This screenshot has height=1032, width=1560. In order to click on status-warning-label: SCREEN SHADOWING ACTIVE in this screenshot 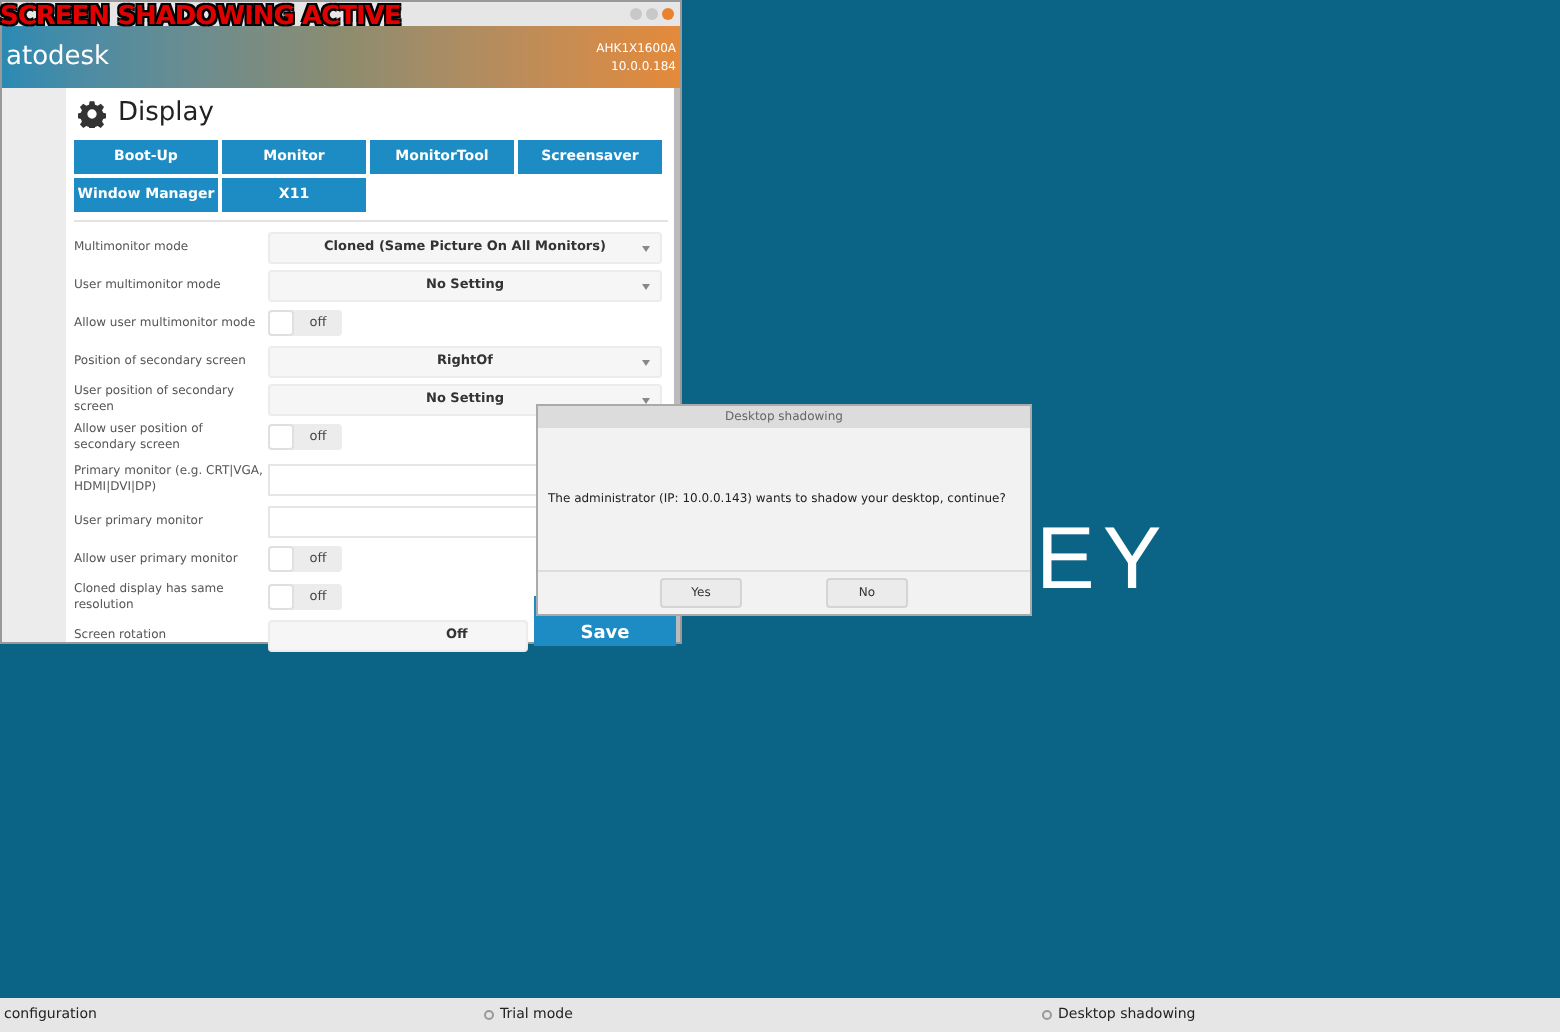, I will do `click(200, 17)`.